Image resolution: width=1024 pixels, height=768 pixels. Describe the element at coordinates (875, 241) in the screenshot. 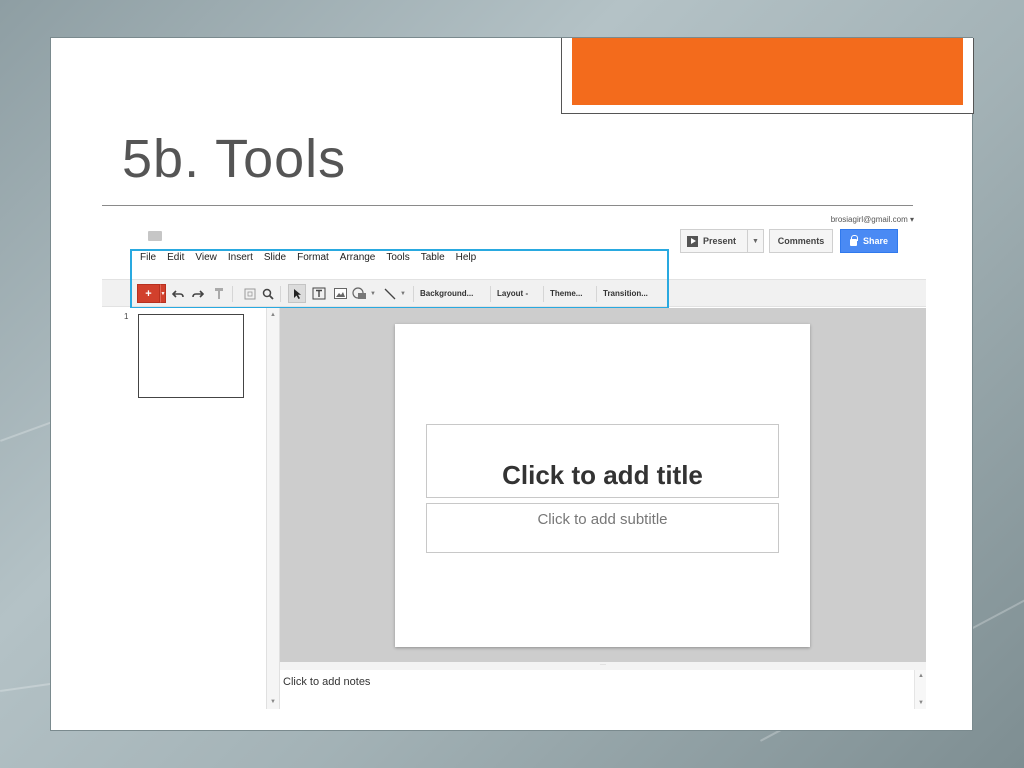

I see `share-label: Share` at that location.